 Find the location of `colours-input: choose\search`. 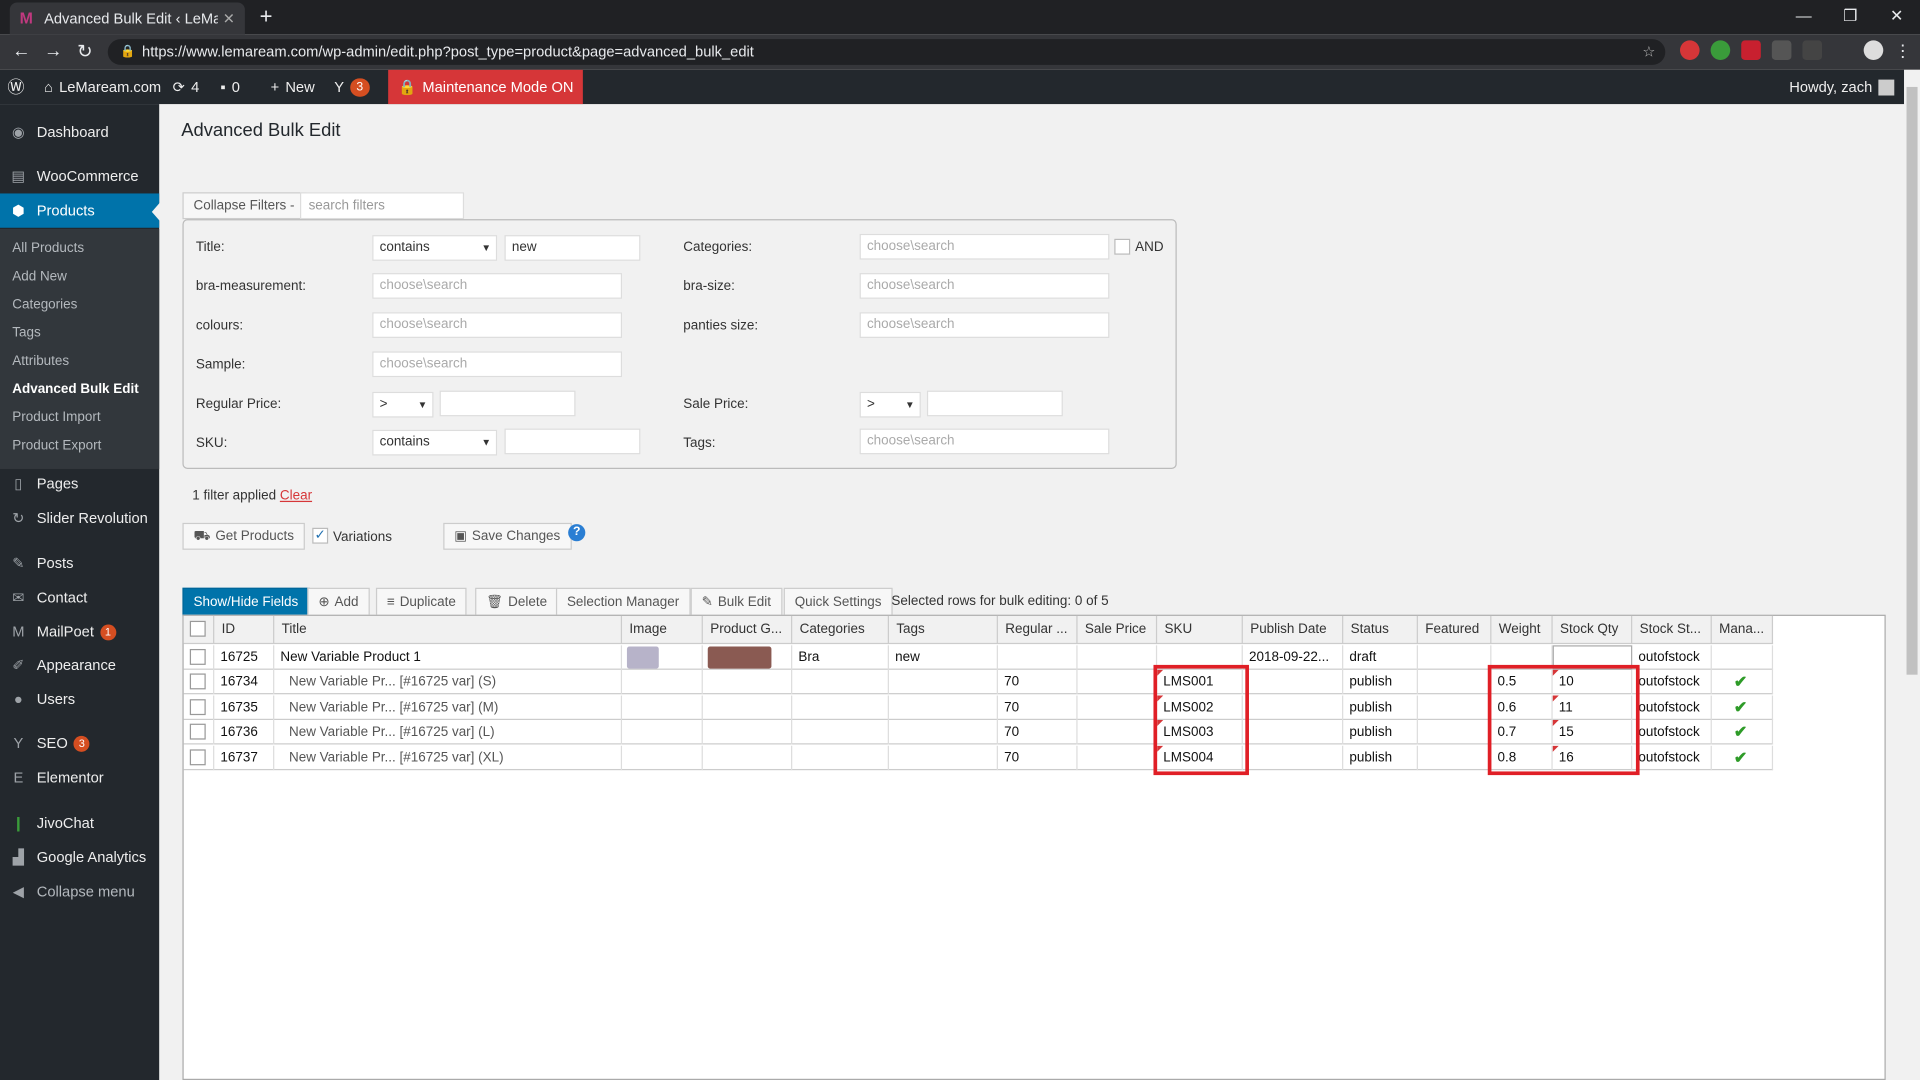

colours-input: choose\search is located at coordinates (497, 325).